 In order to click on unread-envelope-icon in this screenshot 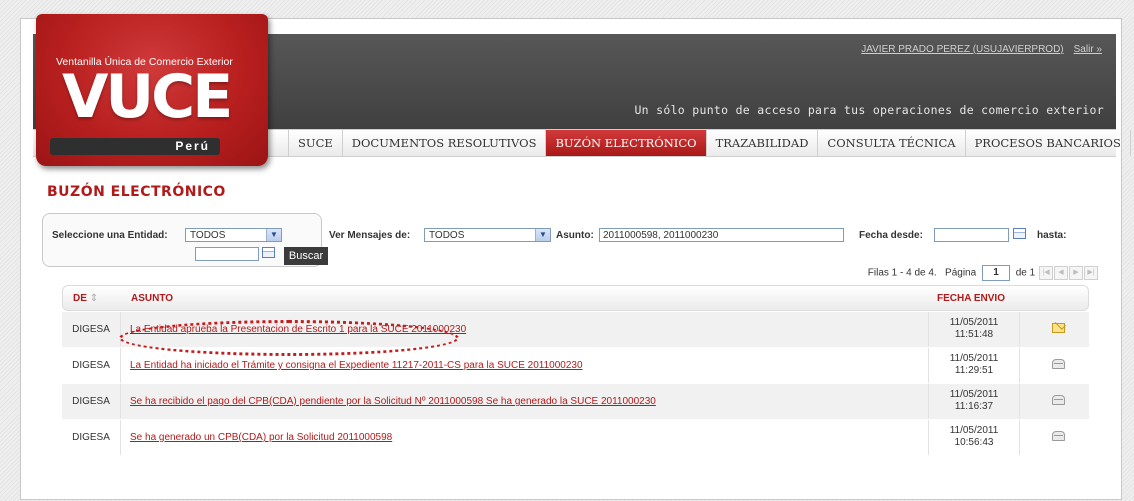, I will do `click(1059, 328)`.